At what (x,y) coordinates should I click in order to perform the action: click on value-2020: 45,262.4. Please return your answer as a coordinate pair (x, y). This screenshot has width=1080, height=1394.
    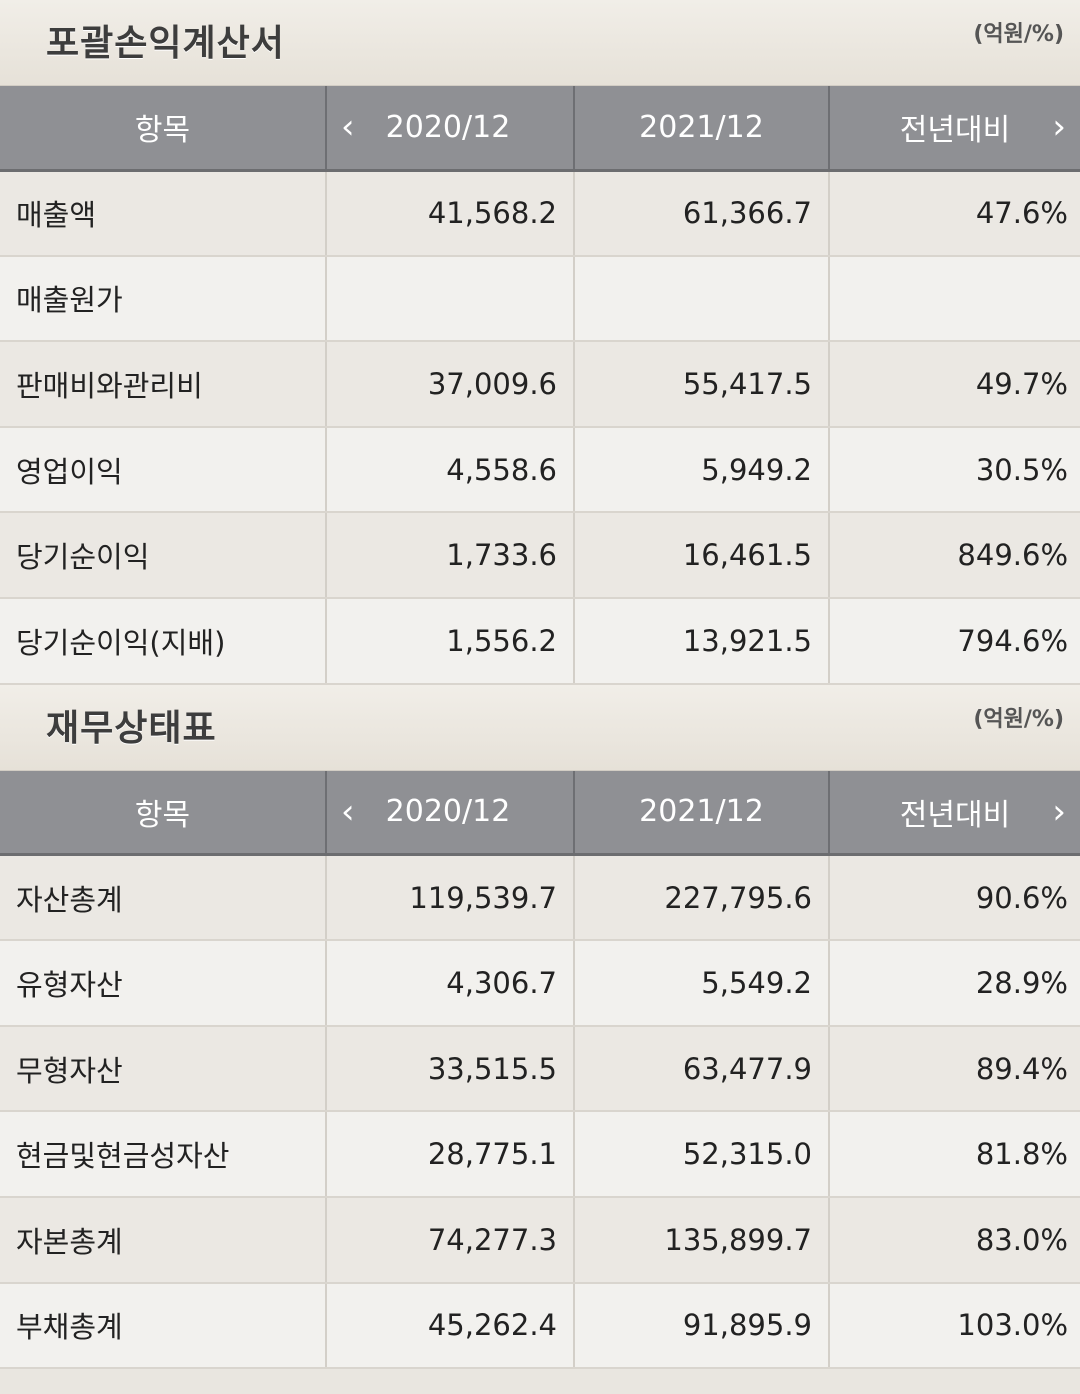
    Looking at the image, I should click on (450, 1326).